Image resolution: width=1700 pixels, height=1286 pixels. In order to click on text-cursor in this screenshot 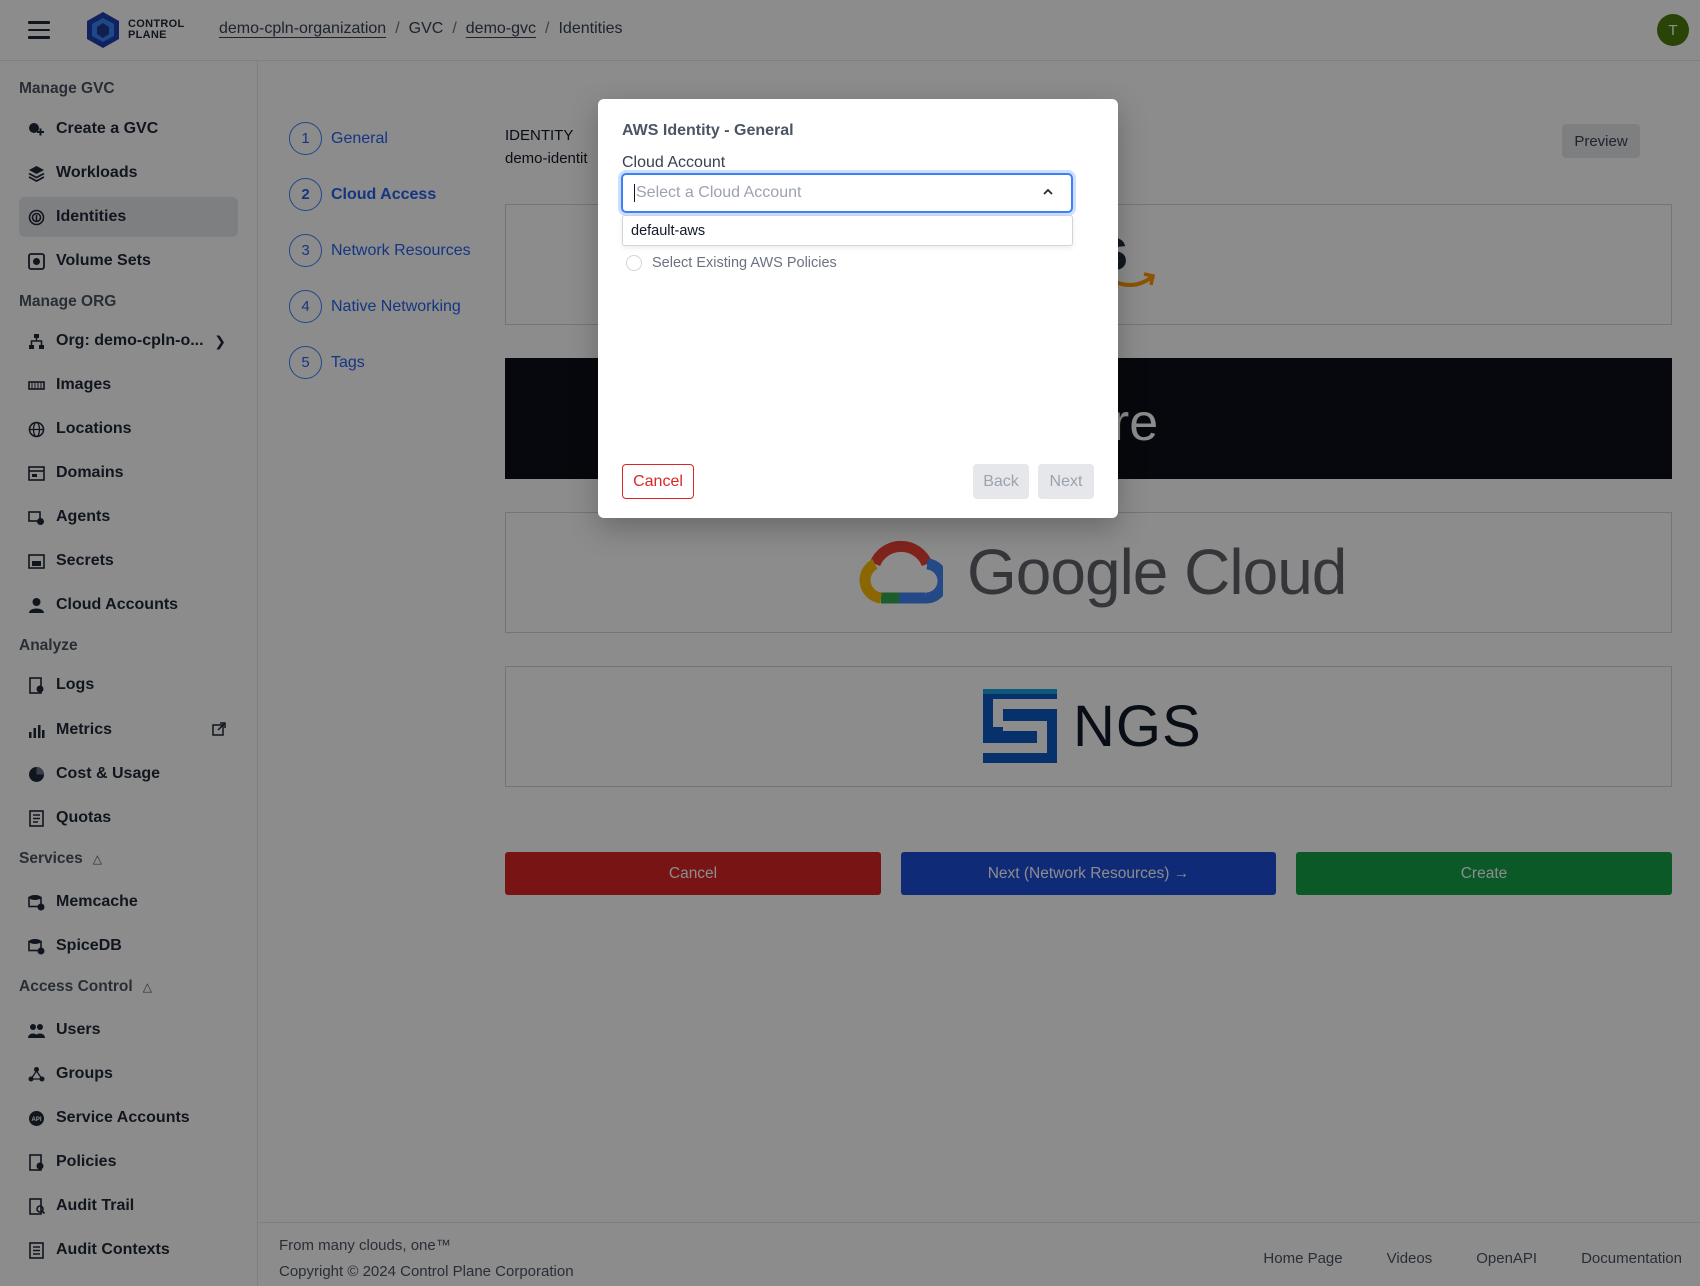, I will do `click(634, 193)`.